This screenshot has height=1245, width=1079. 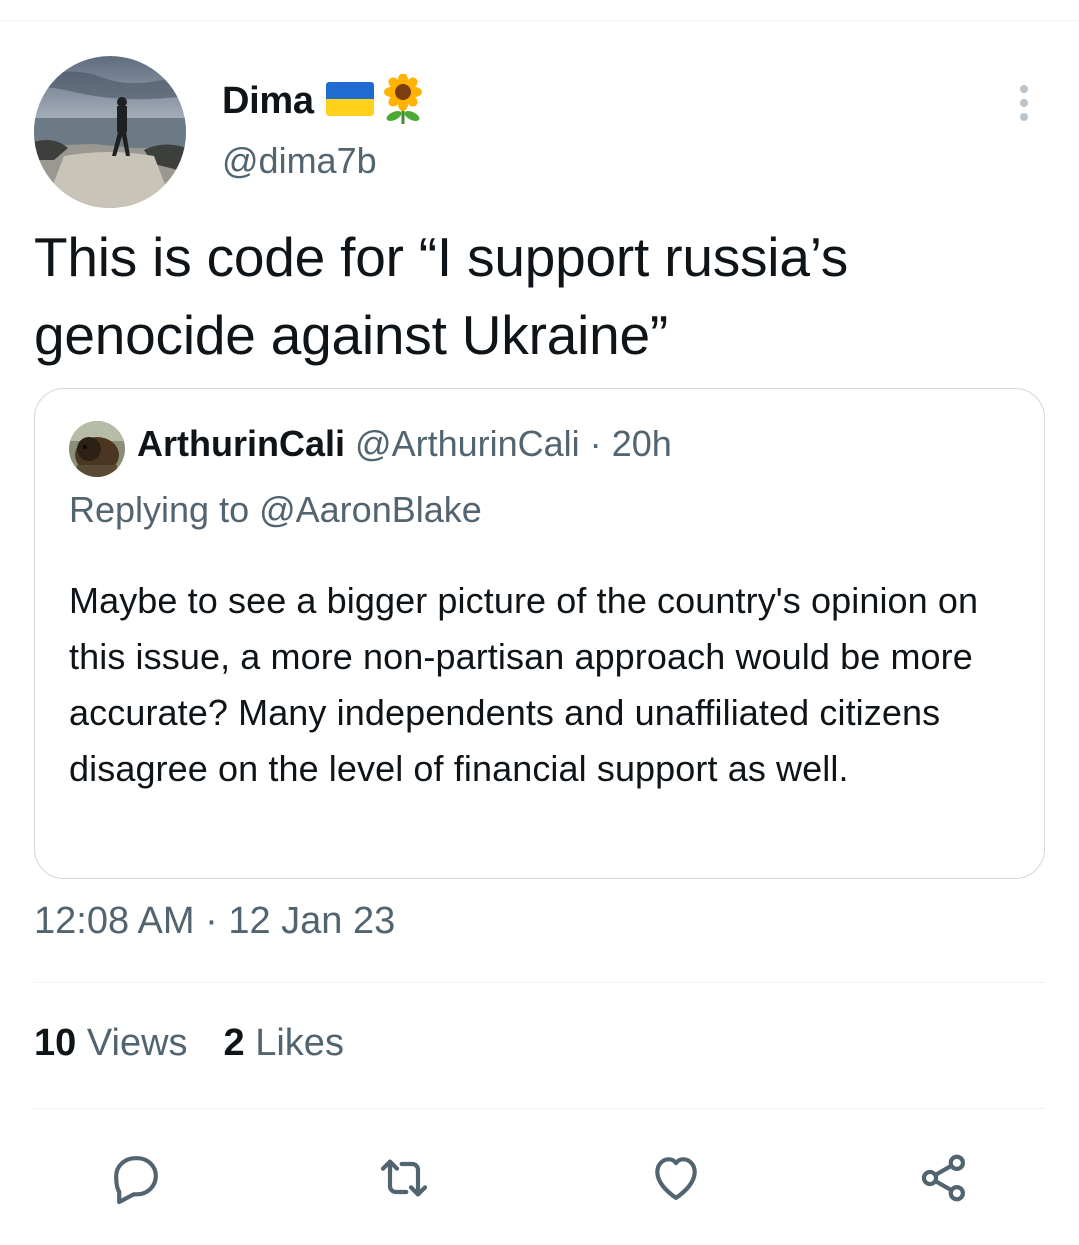 I want to click on stats-top-divider, so click(x=539, y=982).